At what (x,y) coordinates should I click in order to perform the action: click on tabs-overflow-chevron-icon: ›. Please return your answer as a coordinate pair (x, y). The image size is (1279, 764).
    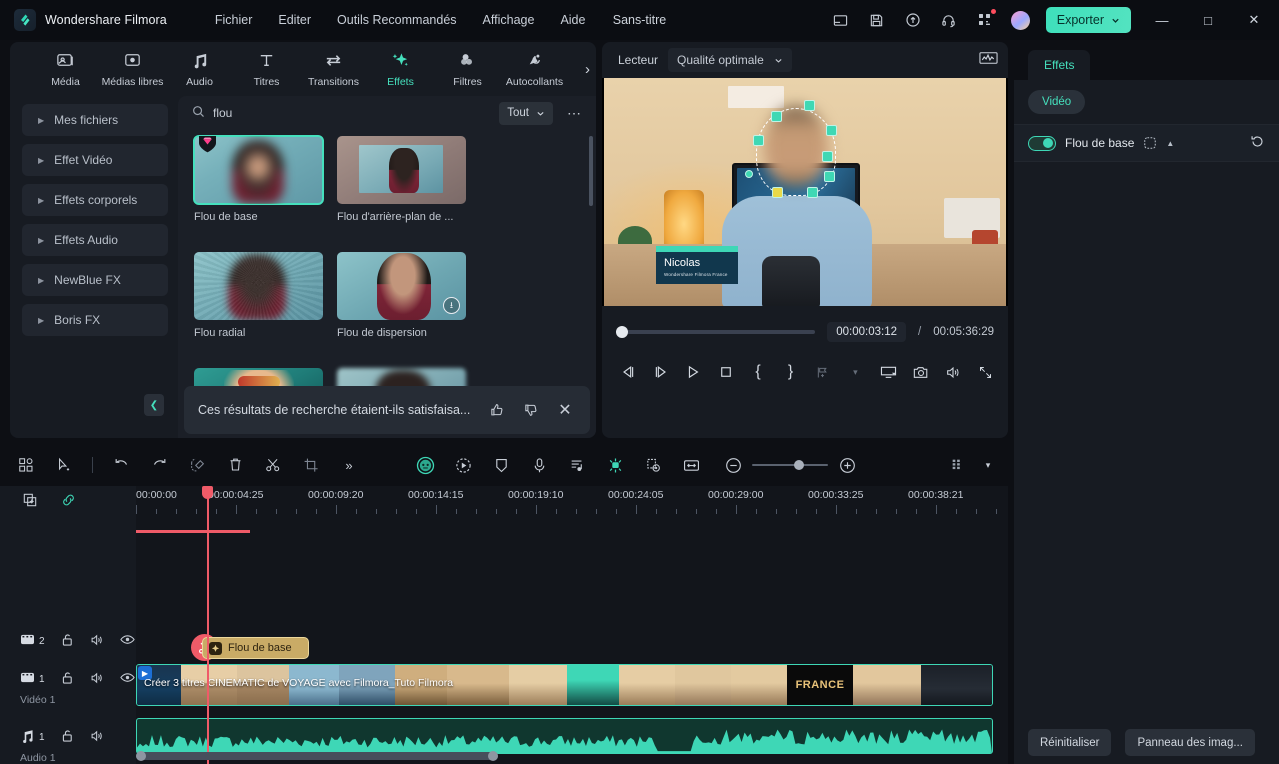
    Looking at the image, I should click on (587, 69).